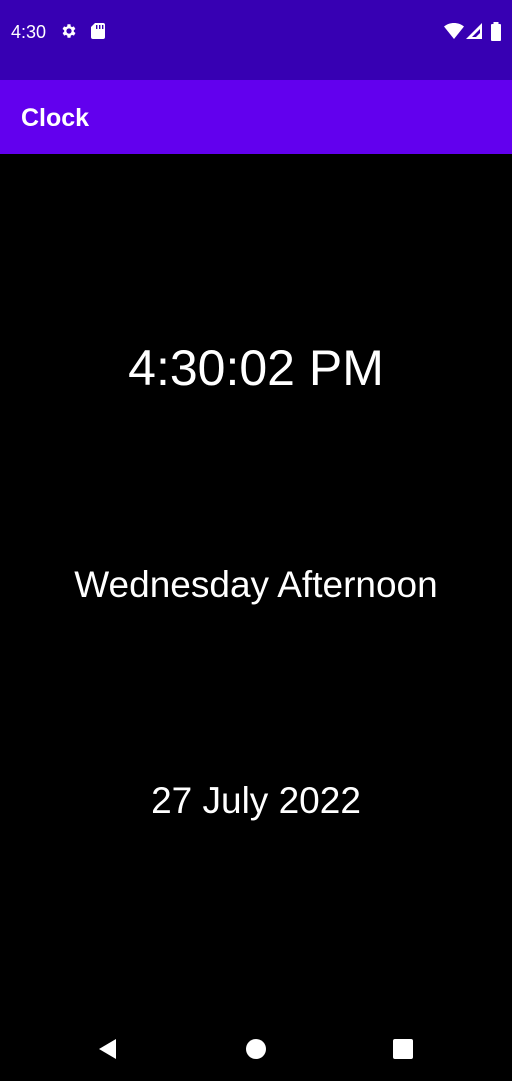 This screenshot has height=1081, width=512. Describe the element at coordinates (403, 1049) in the screenshot. I see `recents-icon` at that location.